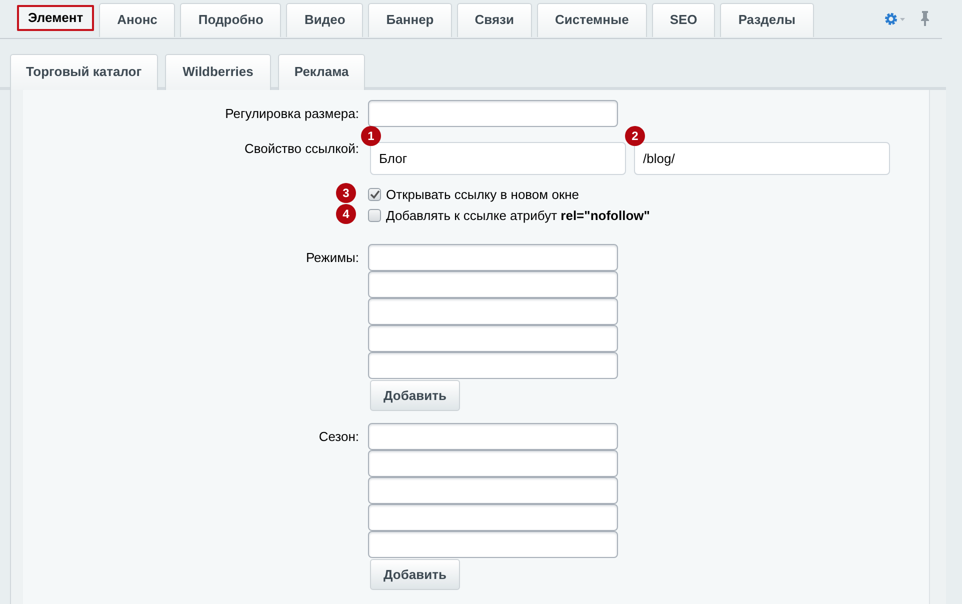 The width and height of the screenshot is (962, 604). What do you see at coordinates (483, 194) in the screenshot?
I see `checkbox-label: Открывать ссылку в новом окне` at bounding box center [483, 194].